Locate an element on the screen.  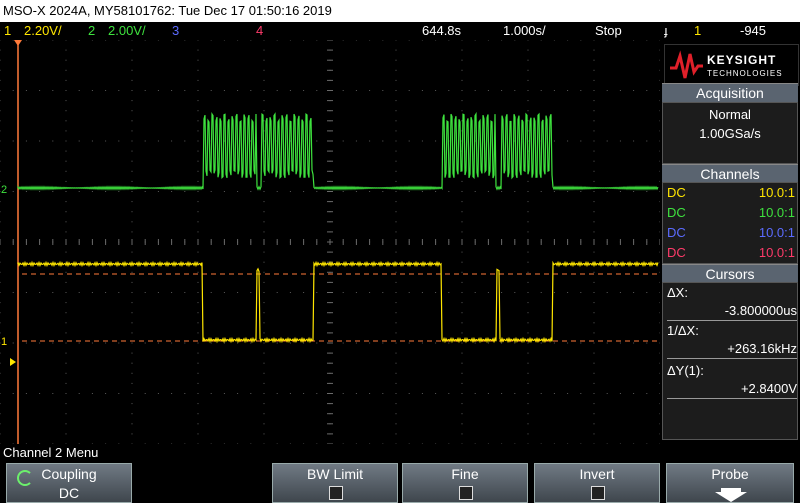
ch1-ground-marker: 1 is located at coordinates (4, 342).